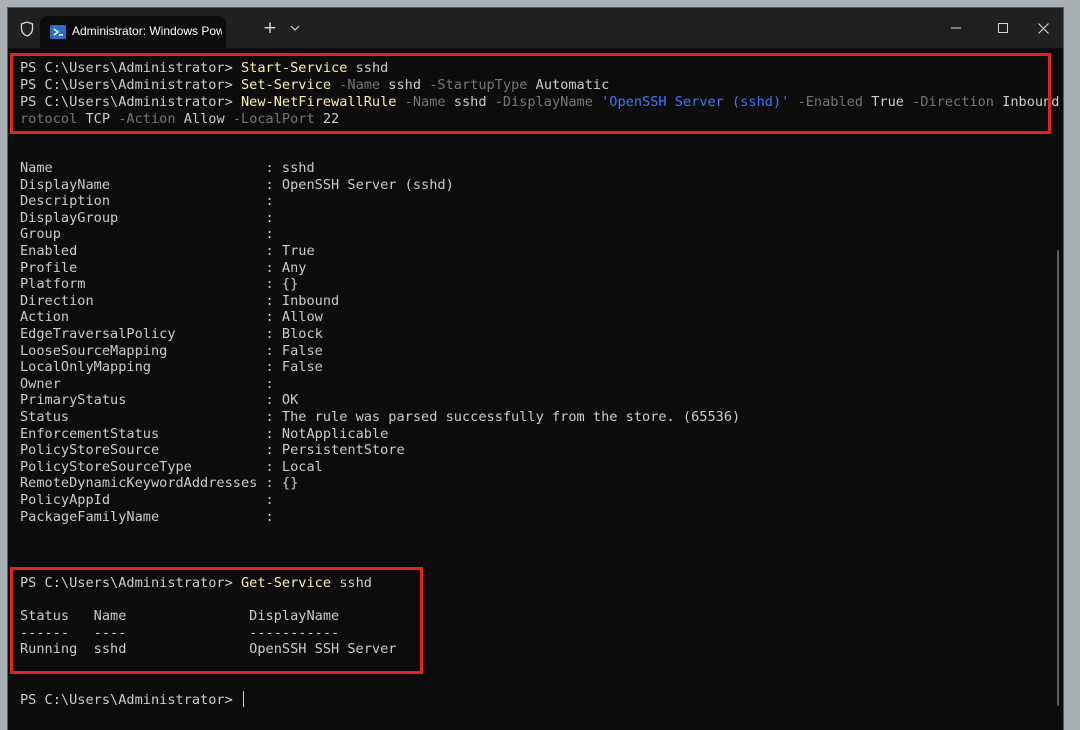 This screenshot has height=730, width=1080. I want to click on property-value: True, so click(298, 251).